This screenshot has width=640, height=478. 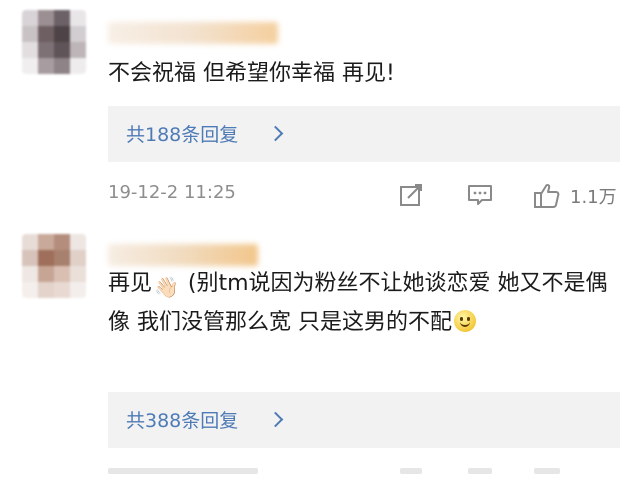 What do you see at coordinates (368, 196) in the screenshot?
I see `comment-meta: 19-12-2 11:25 1.1万` at bounding box center [368, 196].